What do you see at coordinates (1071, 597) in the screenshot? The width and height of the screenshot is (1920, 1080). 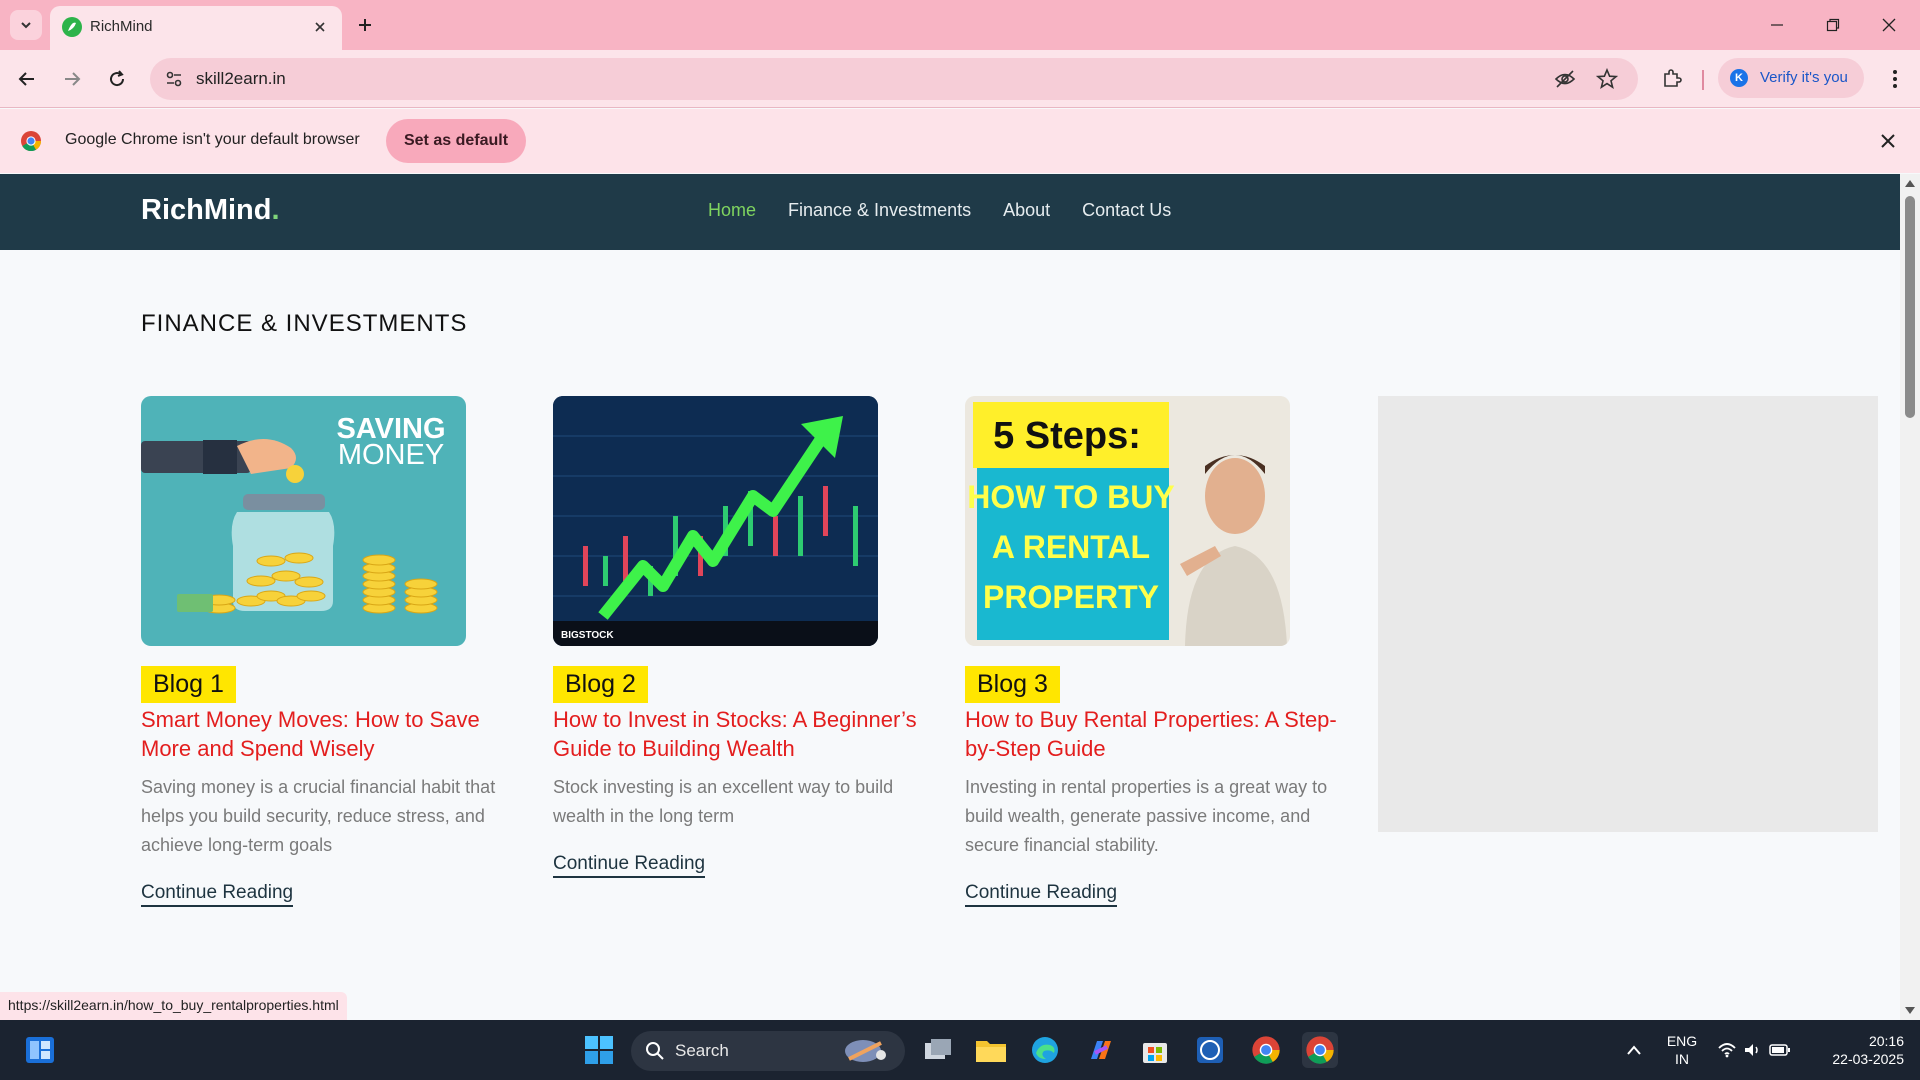 I see `image-text: PROPERTY` at bounding box center [1071, 597].